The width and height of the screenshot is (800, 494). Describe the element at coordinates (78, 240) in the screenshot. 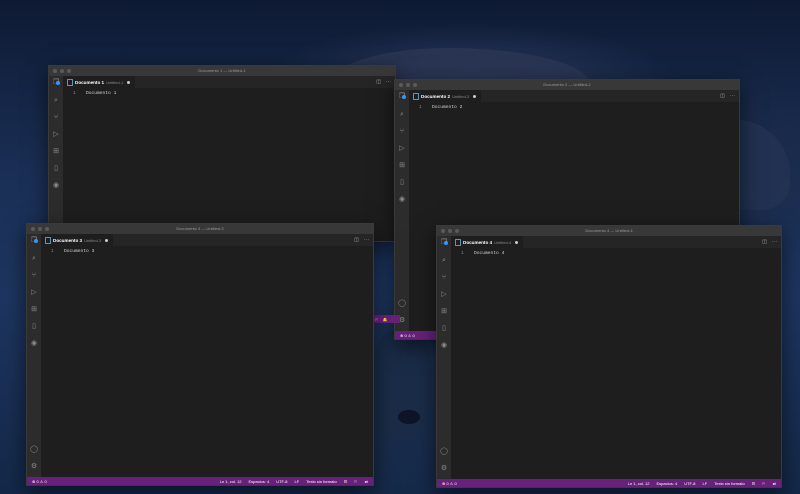

I see `editor-tab: Documento 3 Untitled-3` at that location.